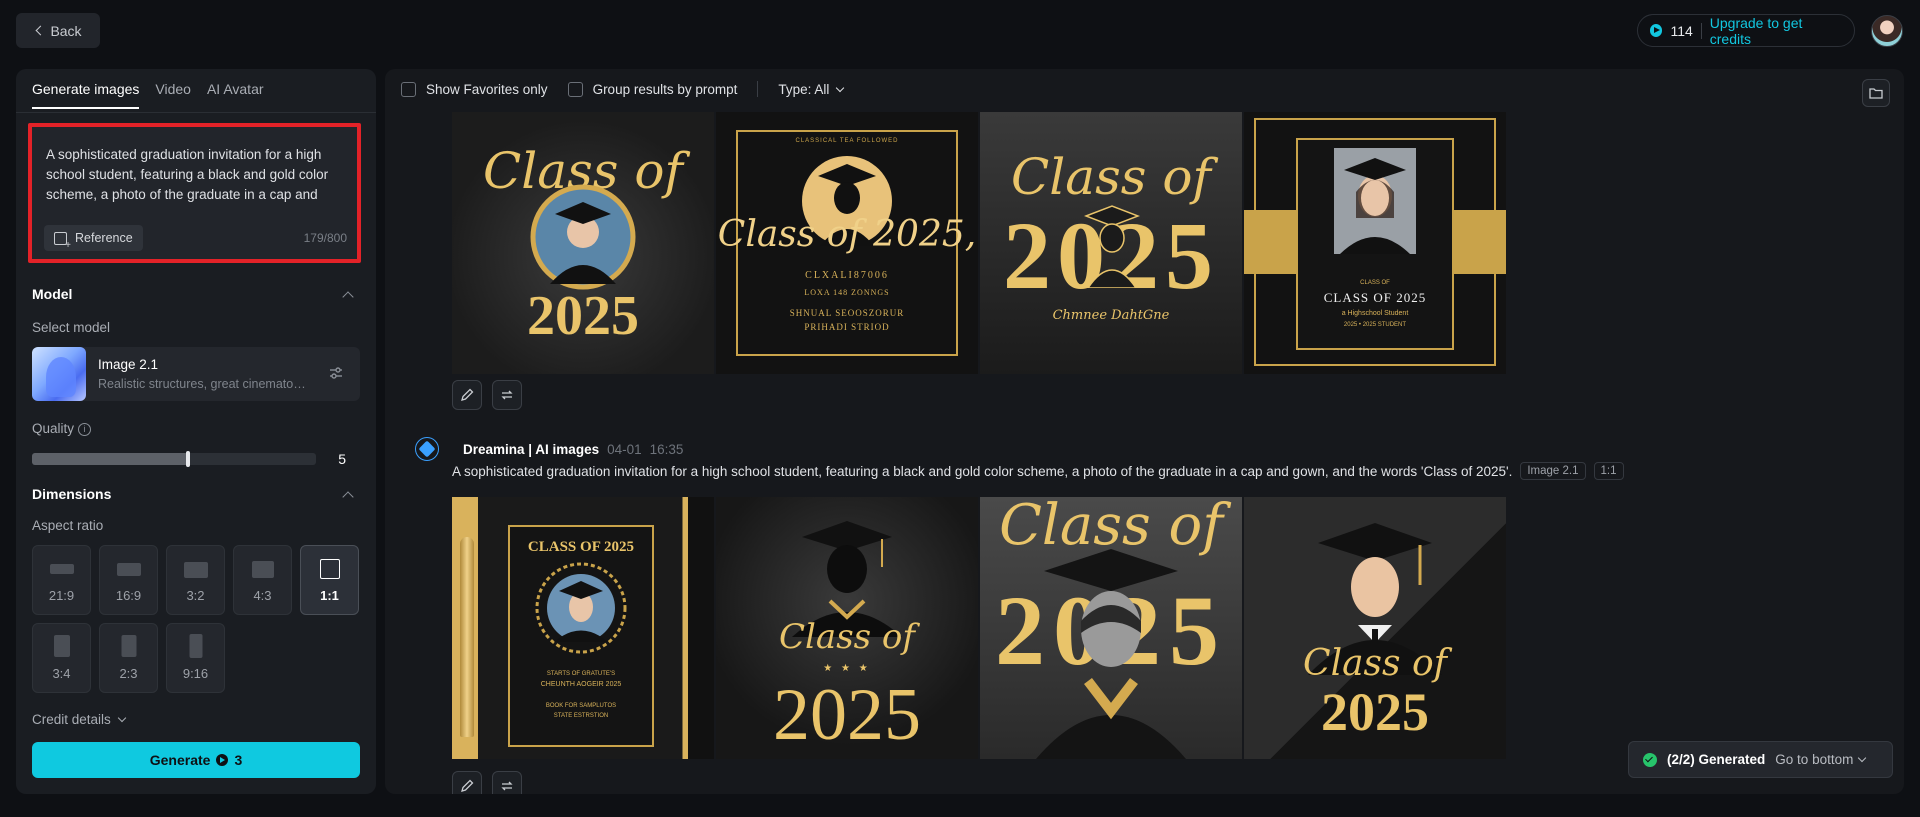 The width and height of the screenshot is (1920, 817). What do you see at coordinates (665, 89) in the screenshot?
I see `group-label: Group results by prompt` at bounding box center [665, 89].